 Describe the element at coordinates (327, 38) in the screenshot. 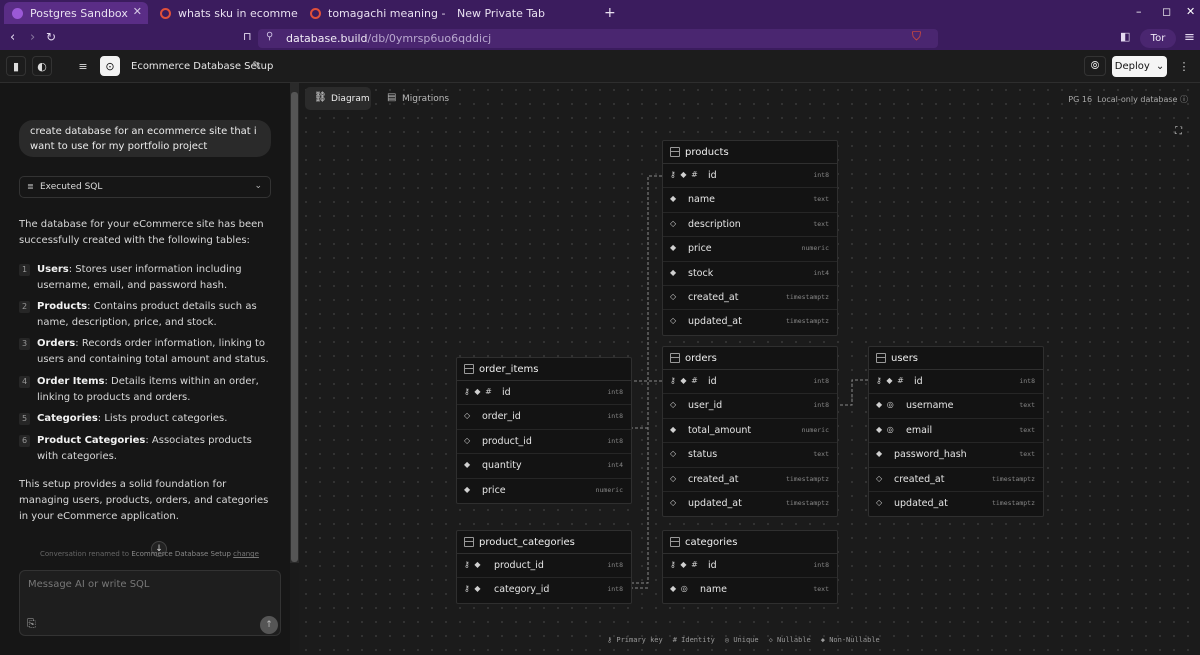

I see `url-host: database.build` at that location.